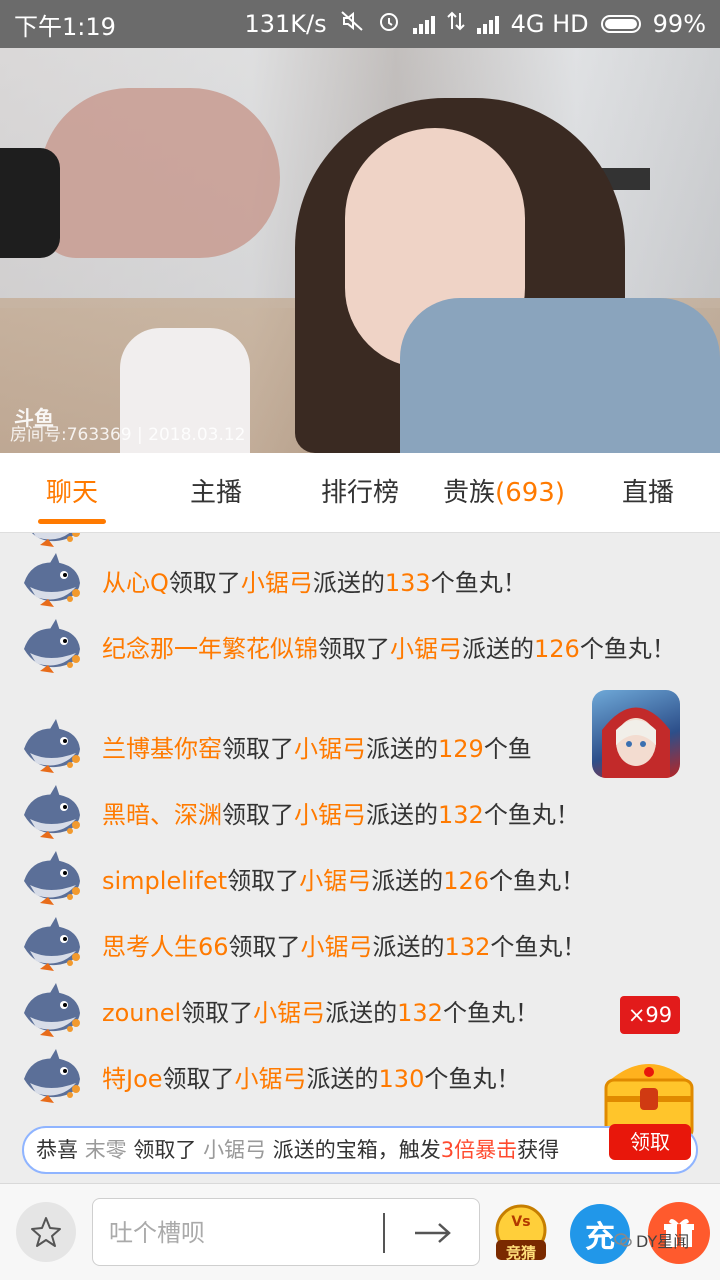 Image resolution: width=720 pixels, height=1280 pixels. What do you see at coordinates (210, 649) in the screenshot?
I see `chat-username: 纪念那一年繁花似锦` at bounding box center [210, 649].